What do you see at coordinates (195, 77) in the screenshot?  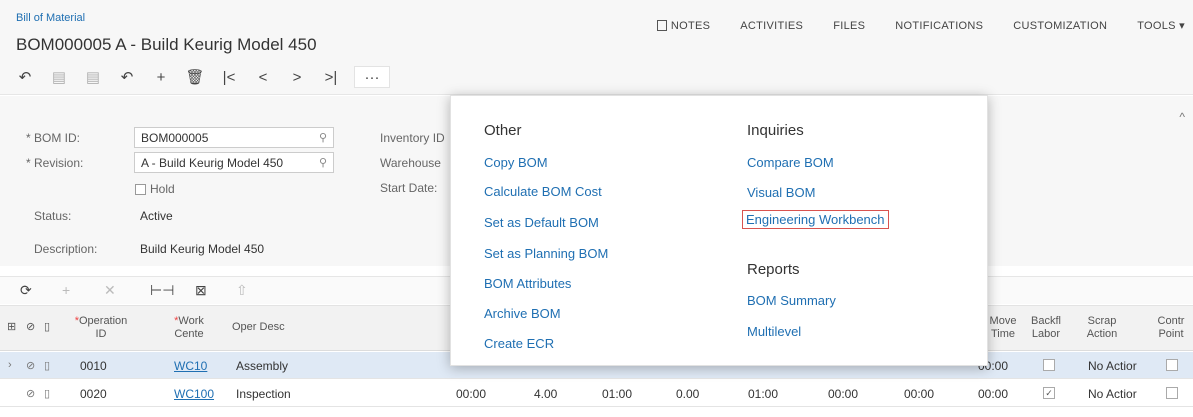 I see `delete-icon: 🗑` at bounding box center [195, 77].